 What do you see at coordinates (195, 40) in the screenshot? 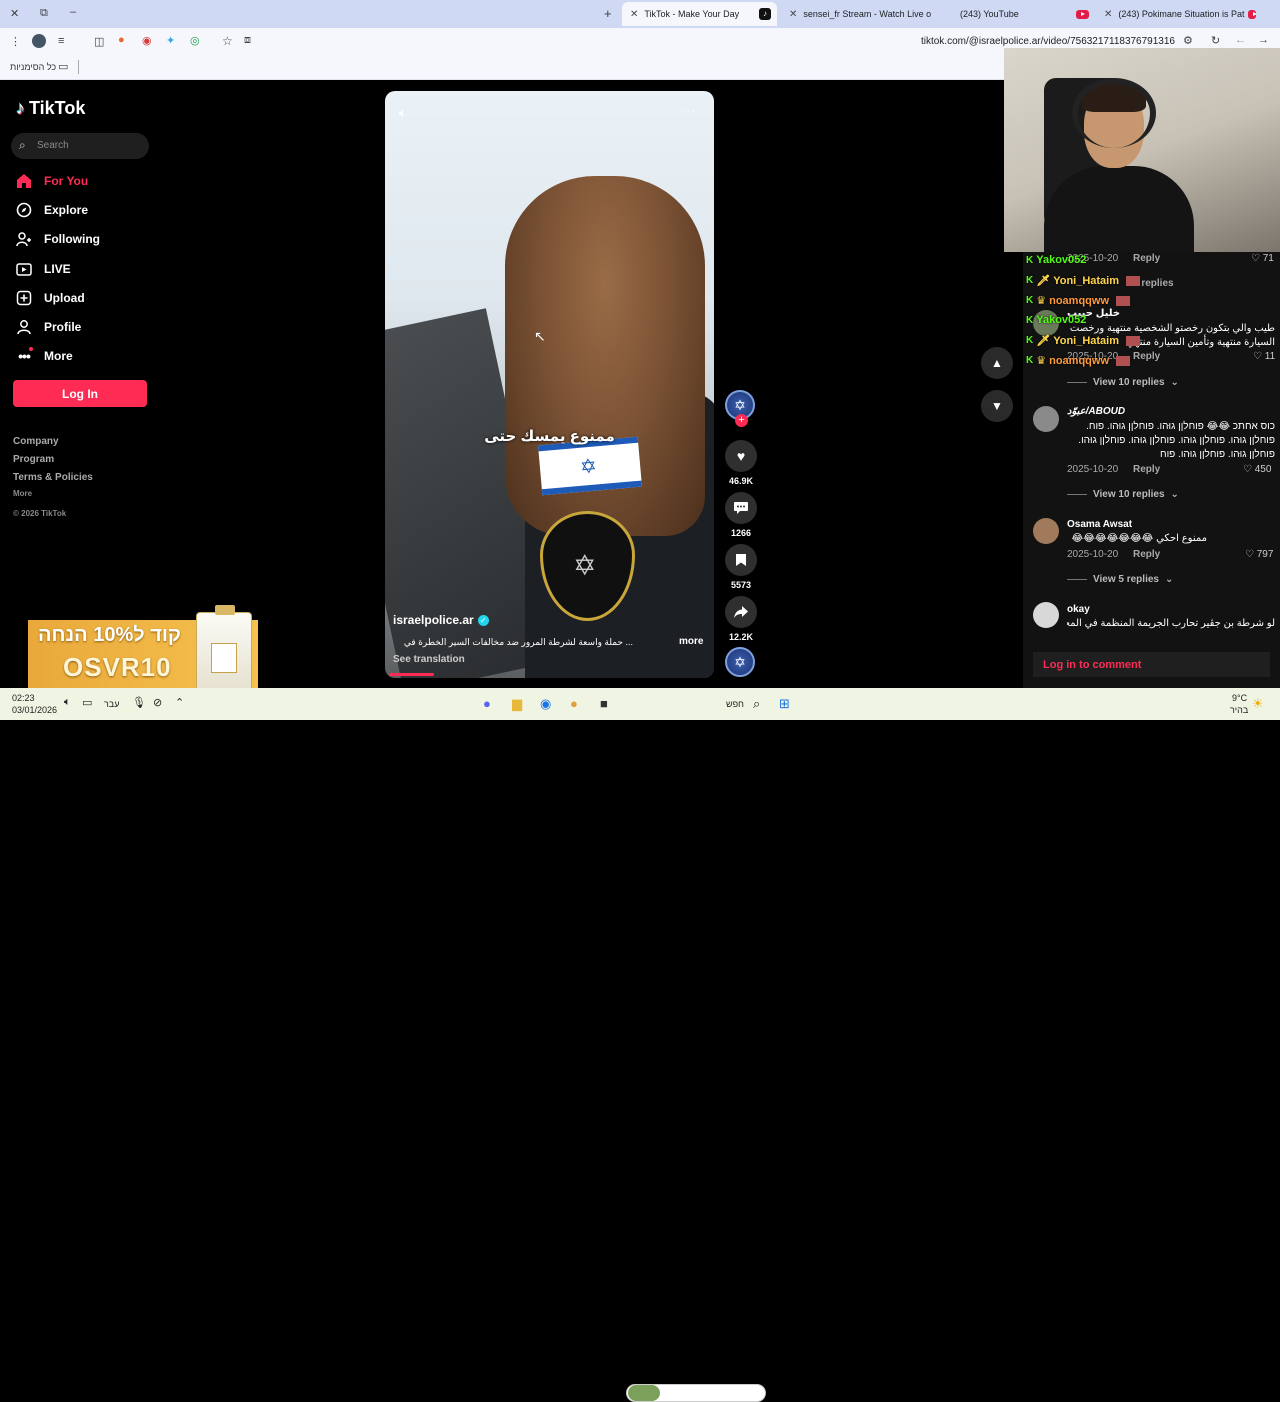
I see `extension-icon: ◎` at bounding box center [195, 40].